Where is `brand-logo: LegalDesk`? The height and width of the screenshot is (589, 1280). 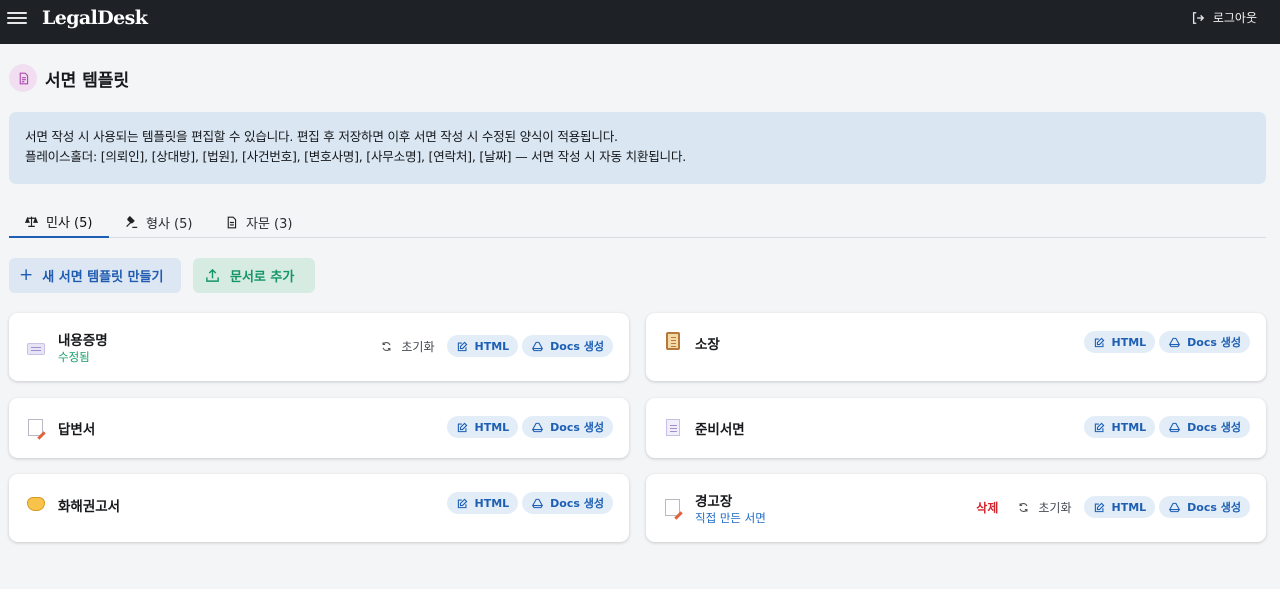 brand-logo: LegalDesk is located at coordinates (95, 18).